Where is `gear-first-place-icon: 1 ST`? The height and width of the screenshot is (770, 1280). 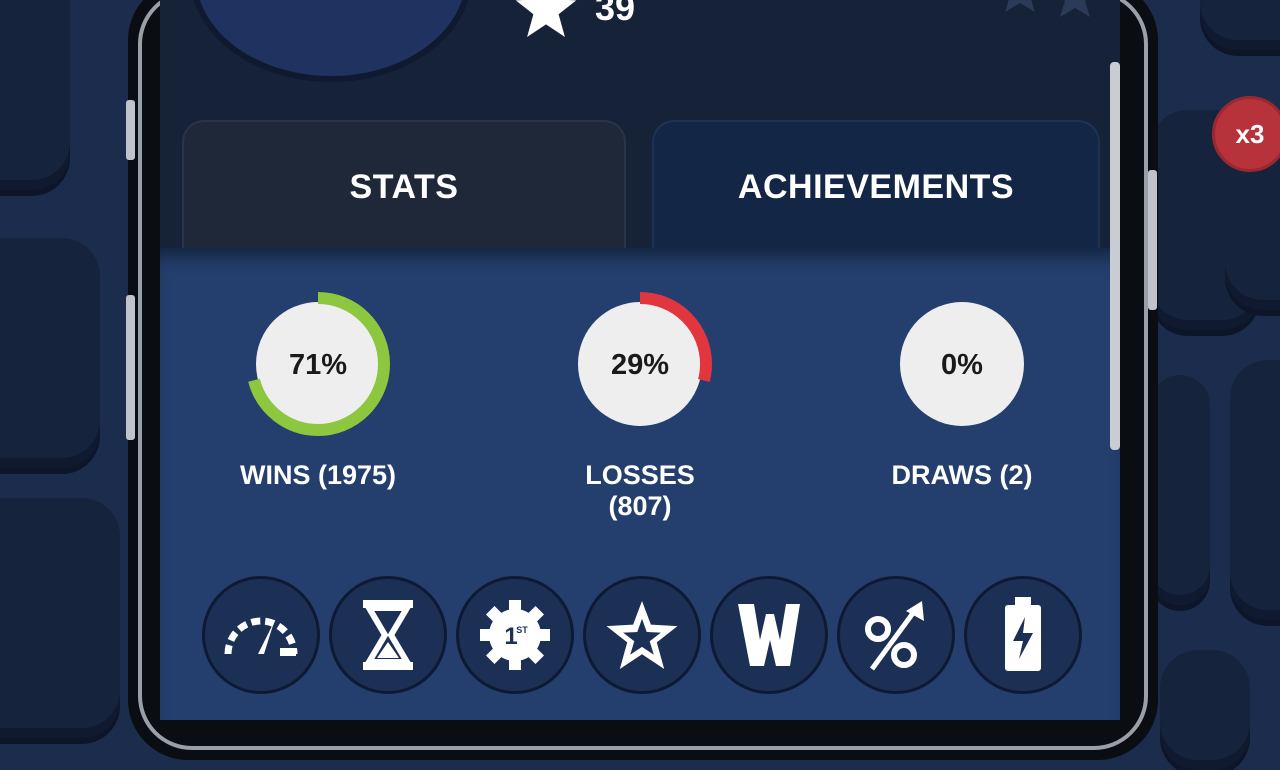 gear-first-place-icon: 1 ST is located at coordinates (515, 635).